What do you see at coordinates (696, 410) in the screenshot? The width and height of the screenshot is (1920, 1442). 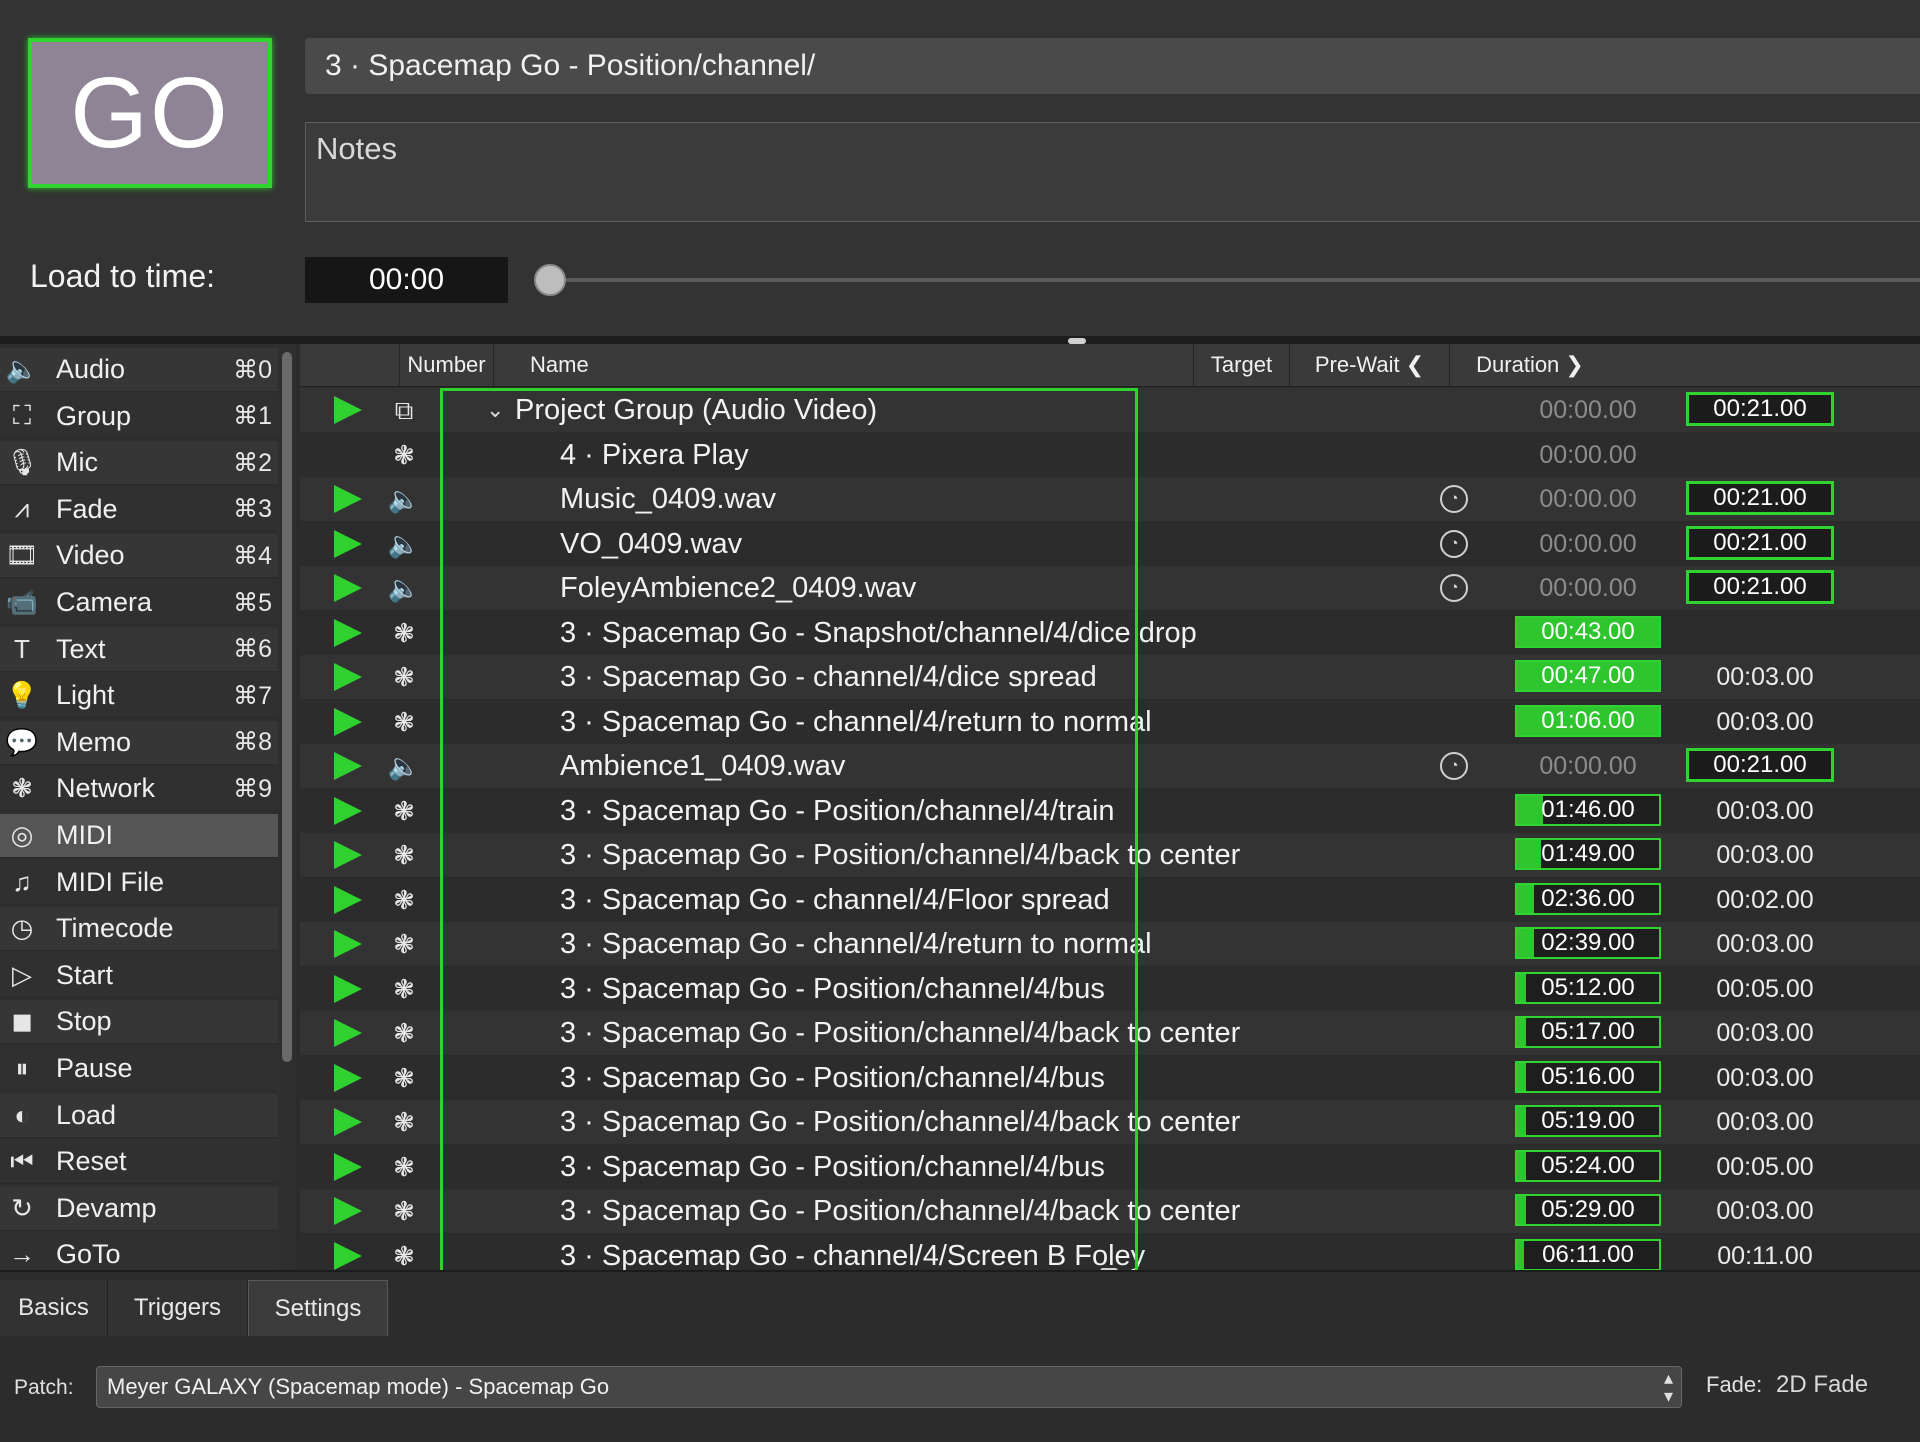 I see `cue-name: Project Group (Audio Video)` at bounding box center [696, 410].